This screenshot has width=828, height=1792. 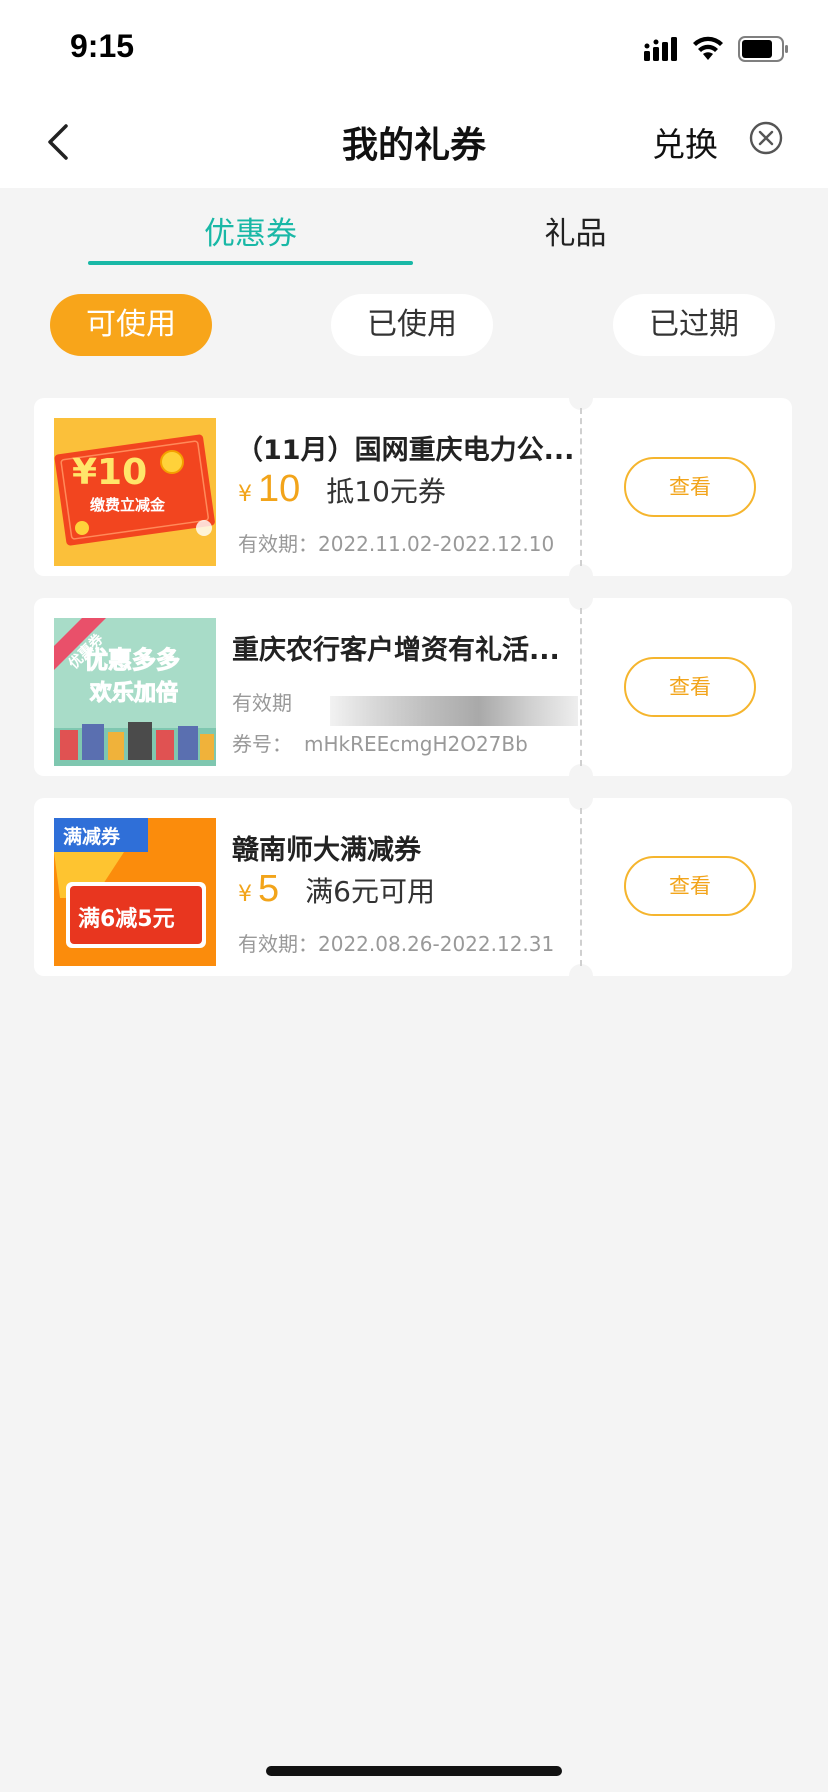 What do you see at coordinates (414, 142) in the screenshot?
I see `nav-bar: 我的礼券 兑换` at bounding box center [414, 142].